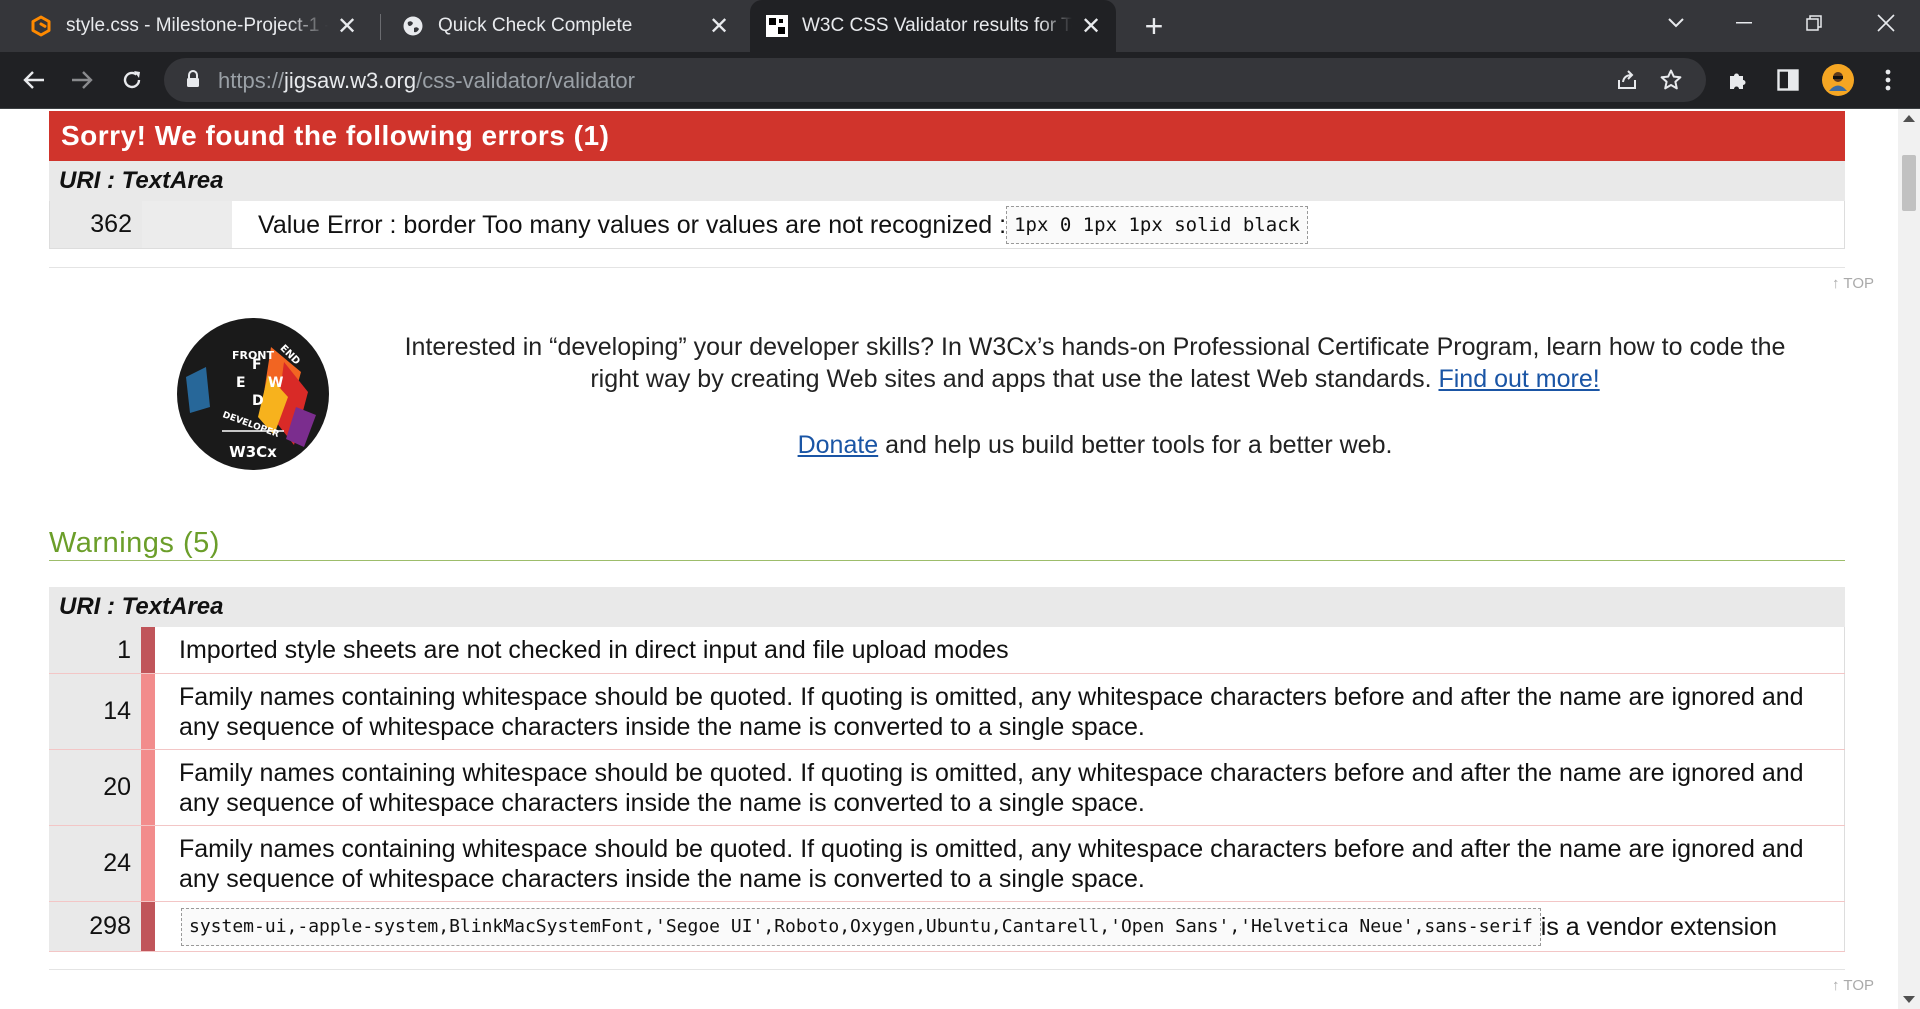 The height and width of the screenshot is (1009, 1920). I want to click on warnings-uri-label: URI : TextArea, so click(947, 607).